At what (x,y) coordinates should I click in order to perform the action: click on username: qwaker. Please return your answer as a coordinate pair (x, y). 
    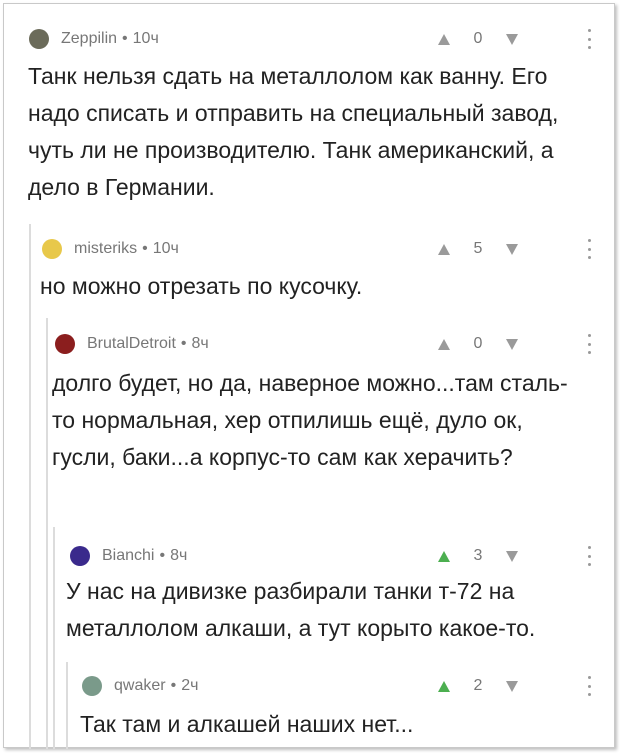
    Looking at the image, I should click on (140, 686).